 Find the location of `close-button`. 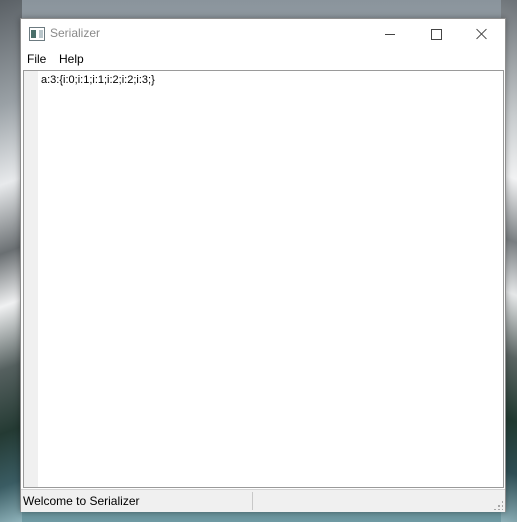

close-button is located at coordinates (482, 34).